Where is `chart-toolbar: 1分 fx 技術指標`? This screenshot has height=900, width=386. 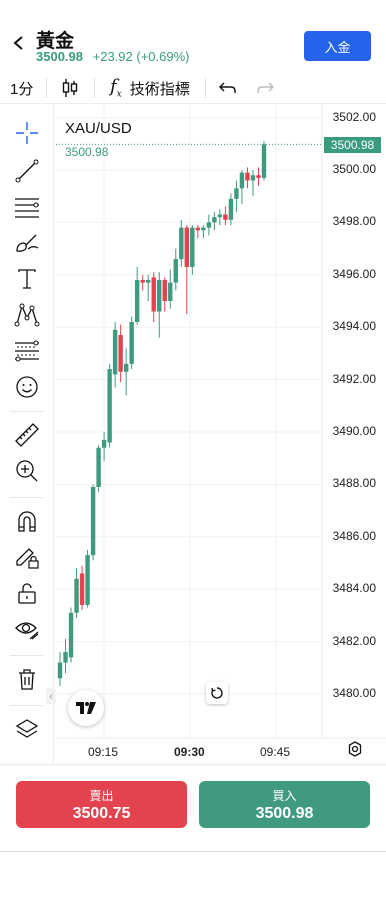 chart-toolbar: 1分 fx 技術指標 is located at coordinates (193, 88).